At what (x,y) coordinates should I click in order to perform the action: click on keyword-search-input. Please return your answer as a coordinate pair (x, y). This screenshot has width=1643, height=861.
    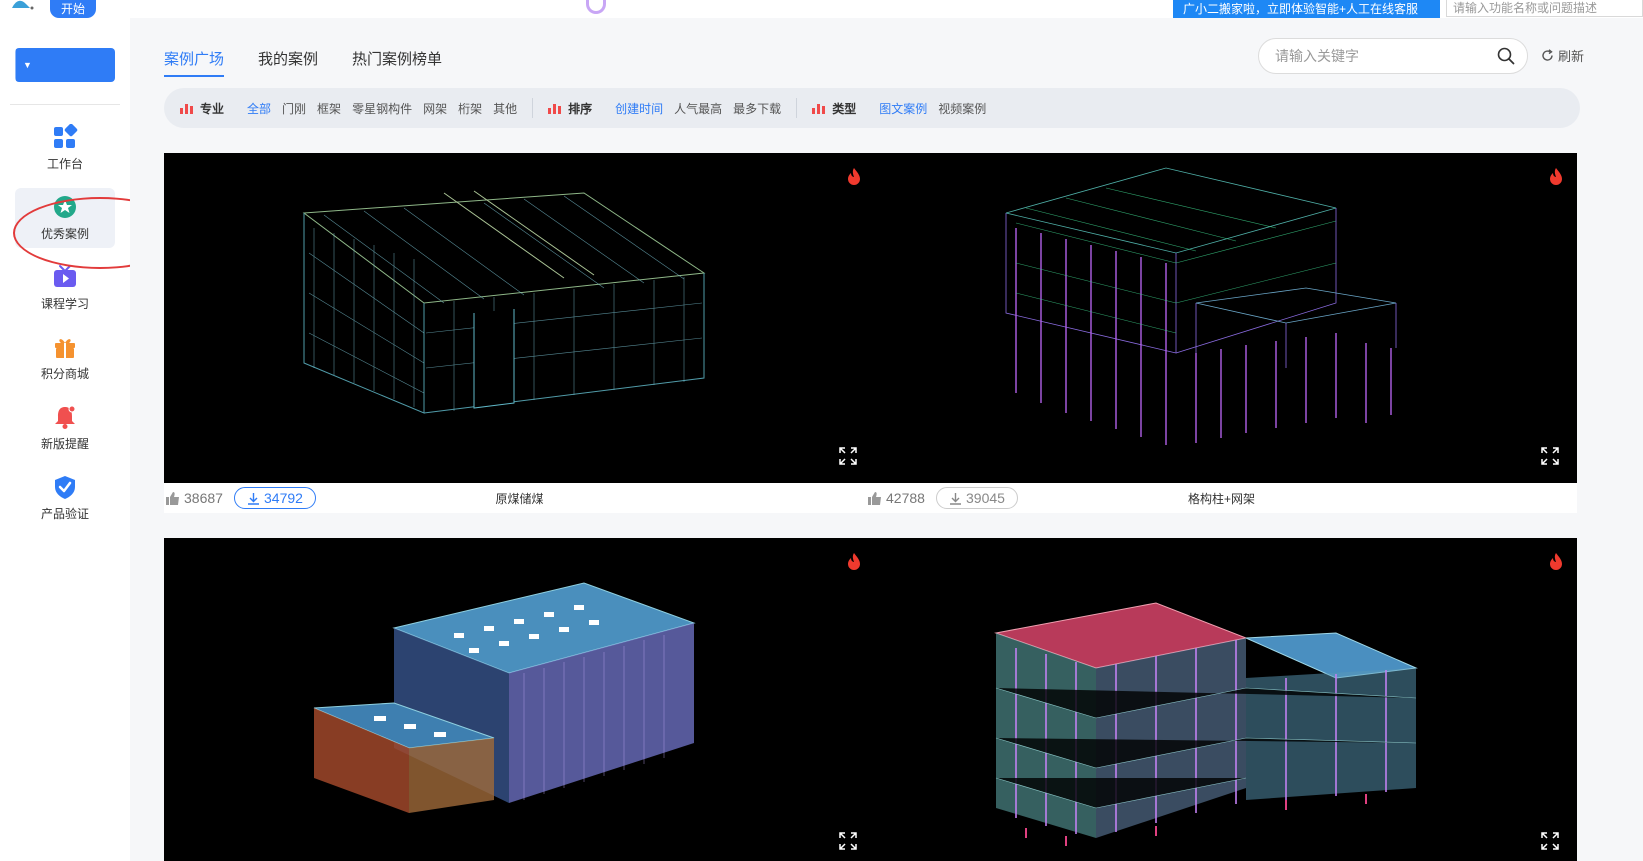
    Looking at the image, I should click on (1386, 56).